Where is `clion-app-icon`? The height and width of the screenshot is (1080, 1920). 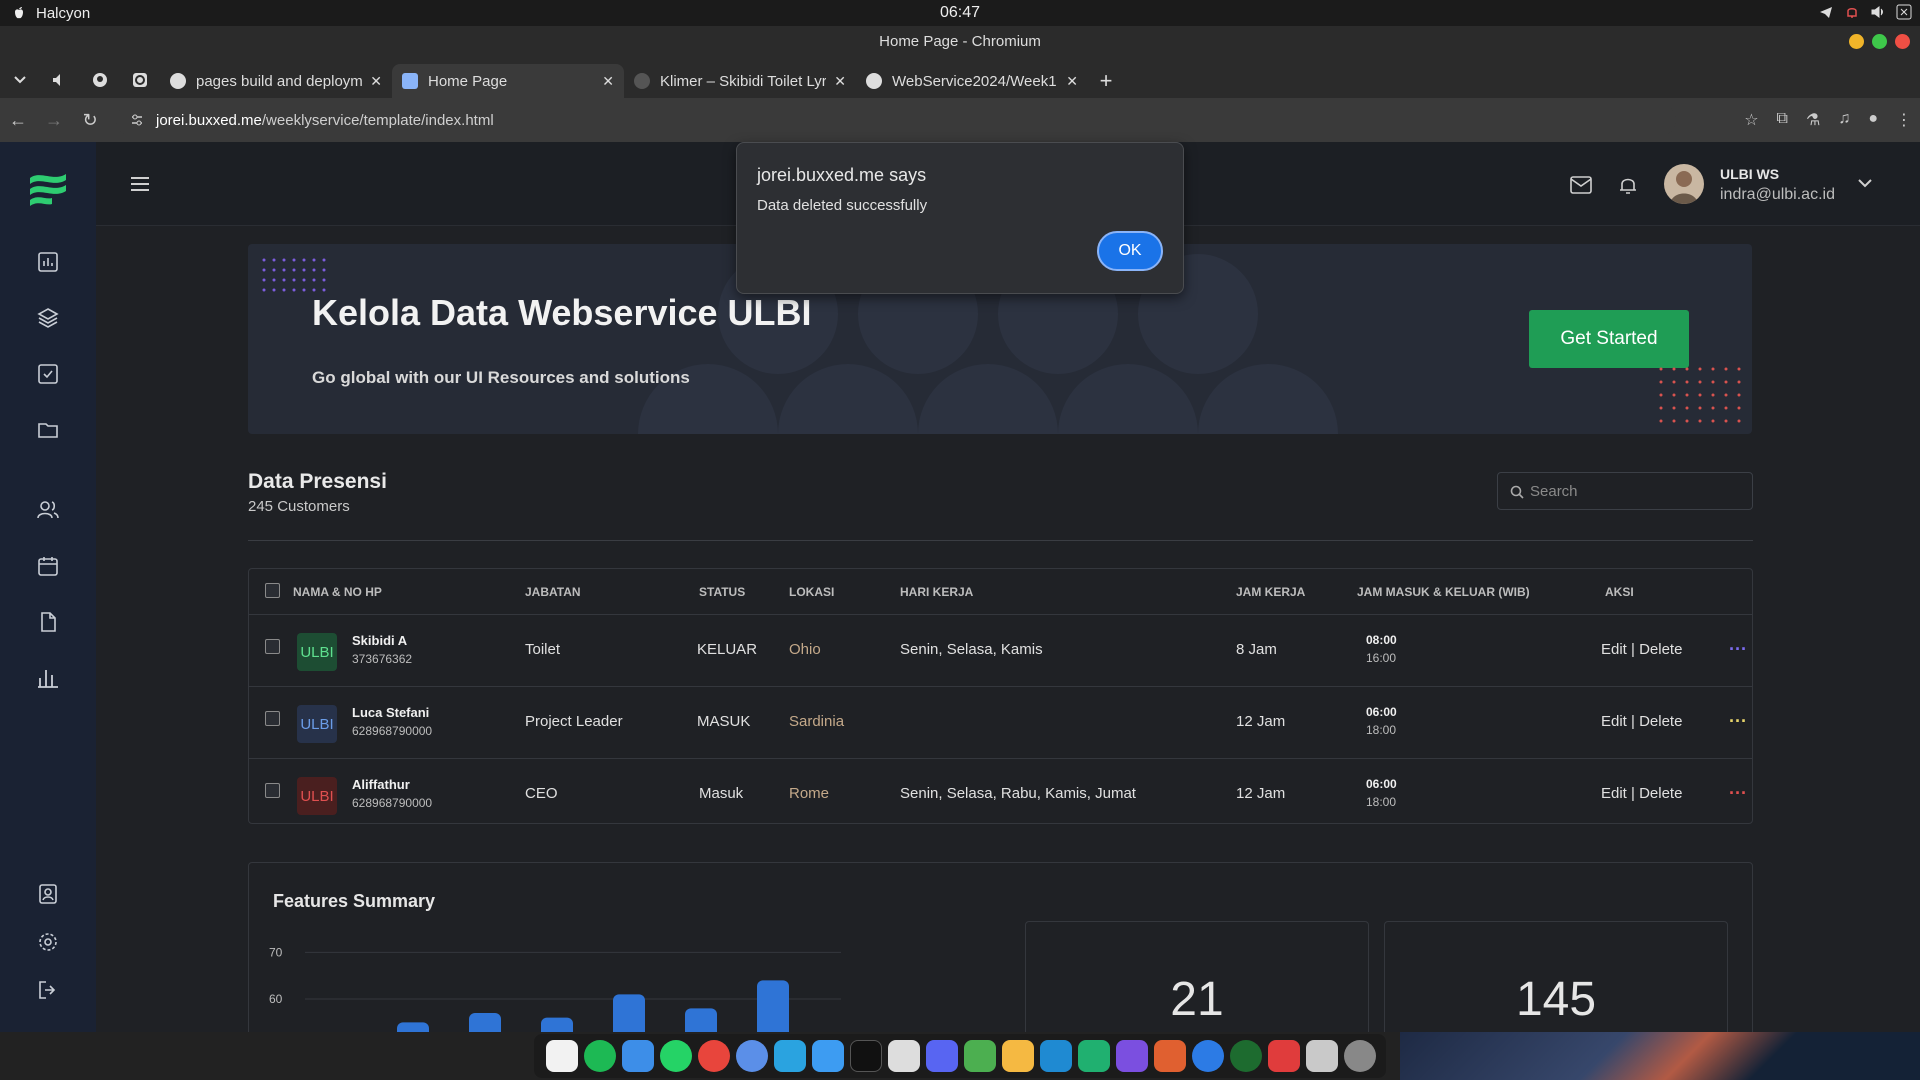
clion-app-icon is located at coordinates (1094, 1056).